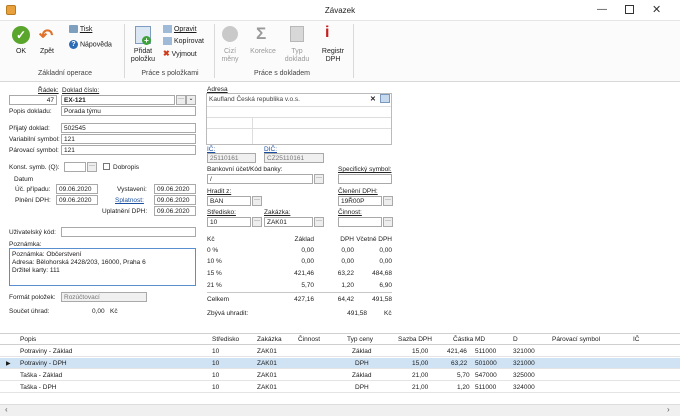 The width and height of the screenshot is (680, 418). Describe the element at coordinates (225, 339) in the screenshot. I see `col-header: Středisko` at that location.